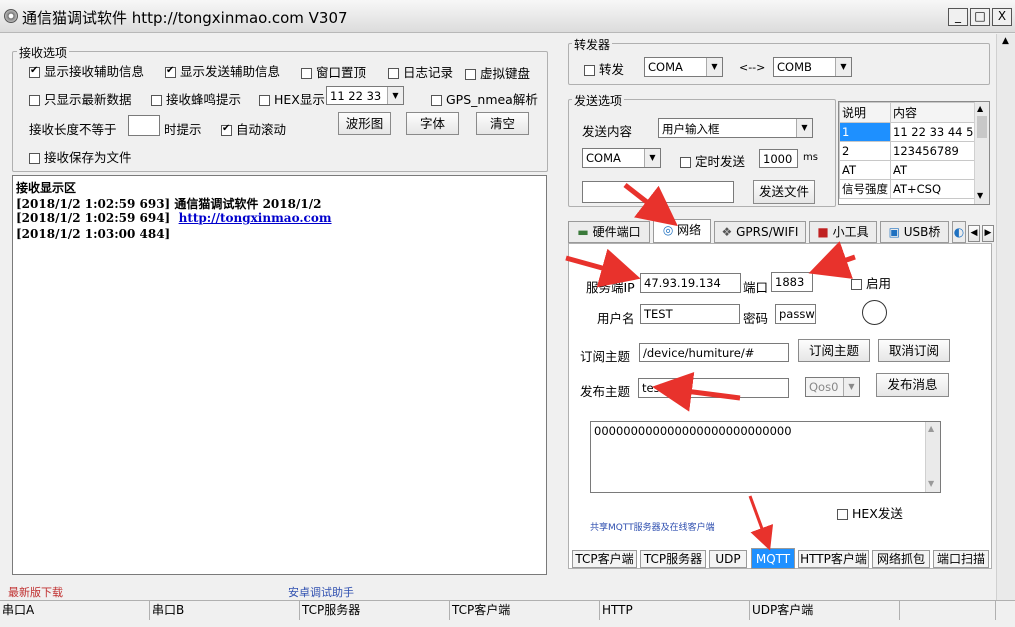 Image resolution: width=1015 pixels, height=627 pixels. What do you see at coordinates (497, 72) in the screenshot?
I see `virtual-keyboard-option: 虚拟键盘` at bounding box center [497, 72].